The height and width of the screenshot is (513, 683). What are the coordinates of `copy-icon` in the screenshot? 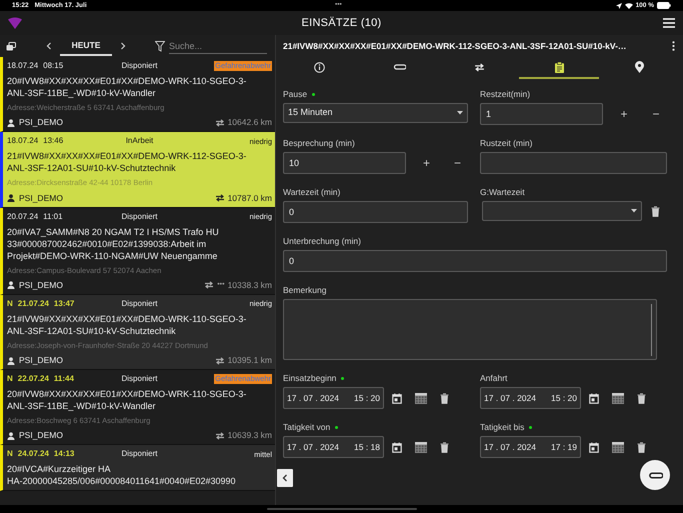 It's located at (11, 46).